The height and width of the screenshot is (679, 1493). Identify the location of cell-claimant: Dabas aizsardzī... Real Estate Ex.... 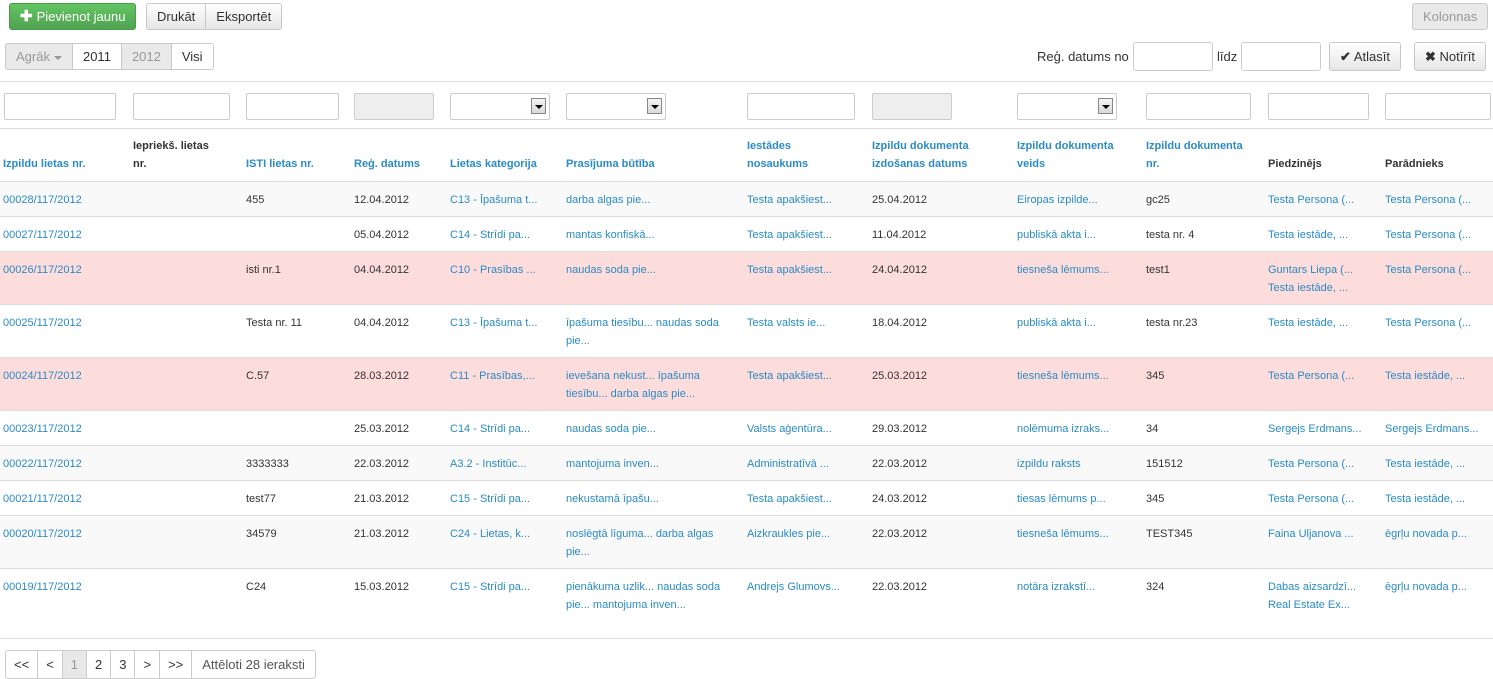
(1312, 596).